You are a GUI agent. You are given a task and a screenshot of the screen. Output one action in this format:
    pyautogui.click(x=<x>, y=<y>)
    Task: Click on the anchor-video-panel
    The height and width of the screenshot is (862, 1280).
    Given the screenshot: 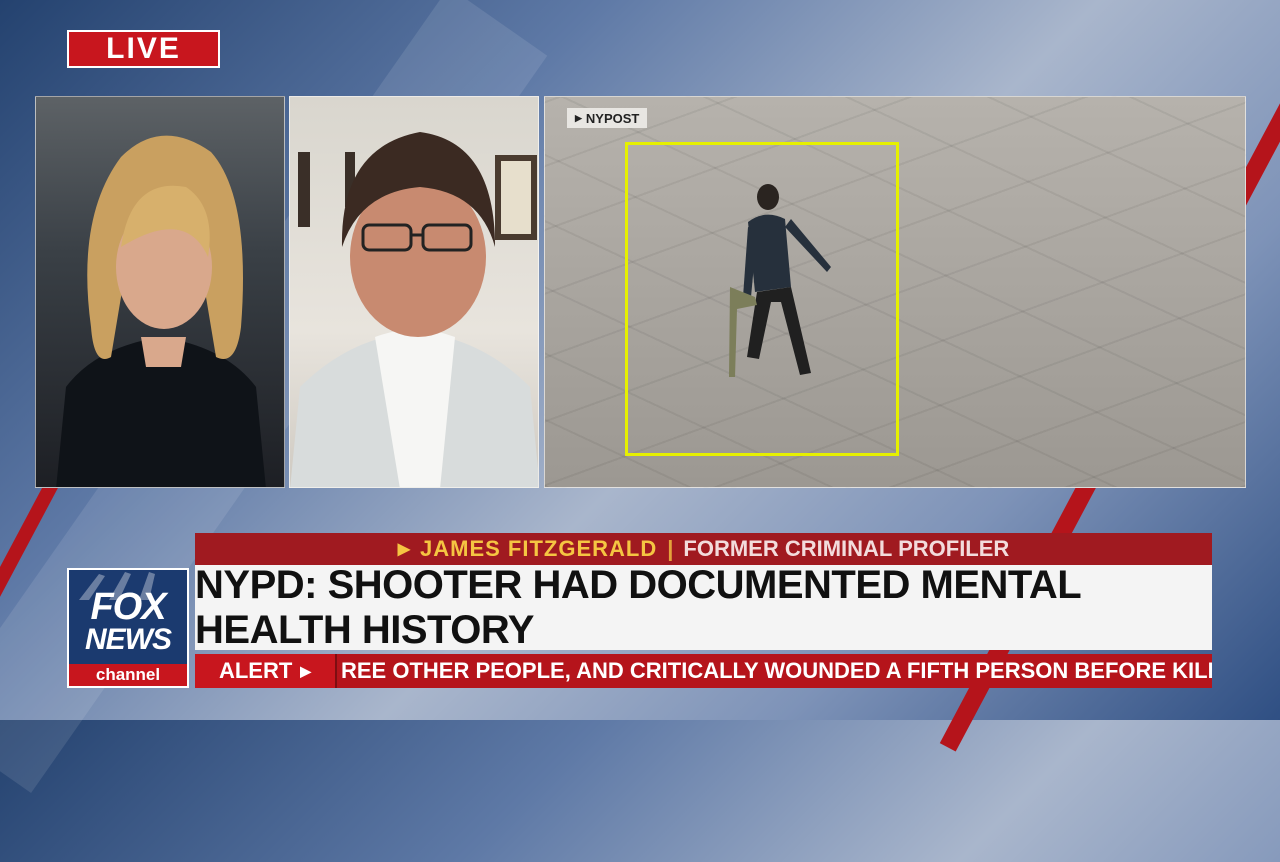 What is the action you would take?
    pyautogui.click(x=160, y=292)
    